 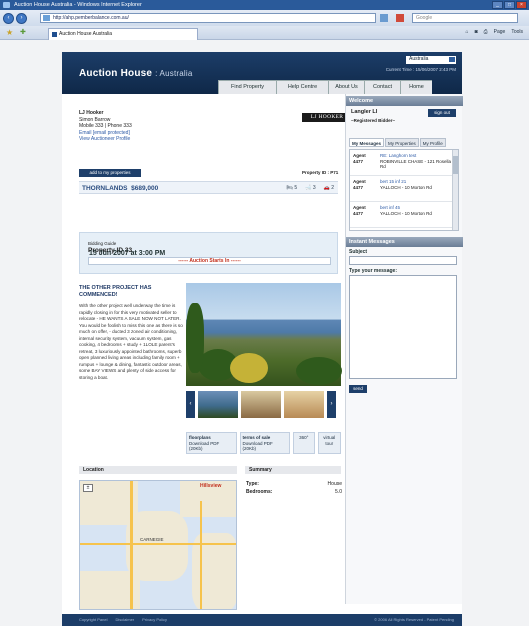 I want to click on auction-date: 15 Jun 2007 at 3:00 PM, so click(x=127, y=253).